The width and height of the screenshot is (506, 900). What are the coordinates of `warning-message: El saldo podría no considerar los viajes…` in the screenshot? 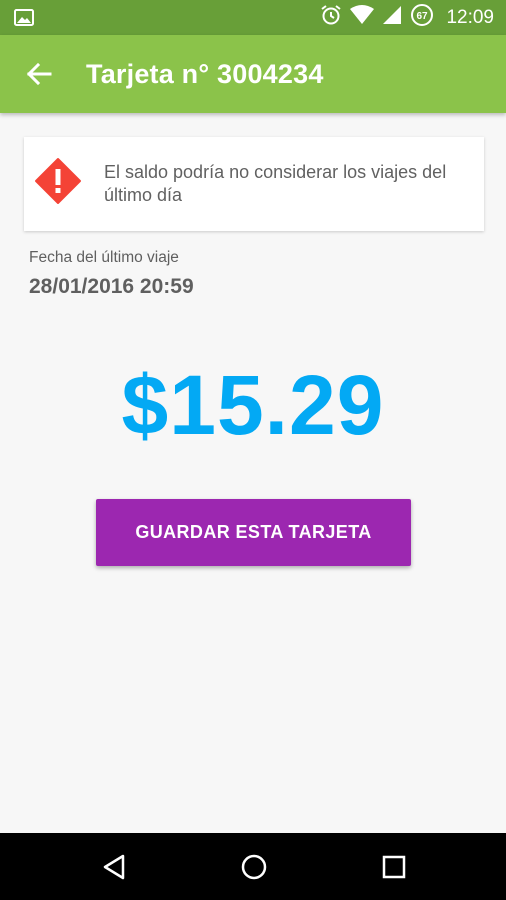 It's located at (275, 183).